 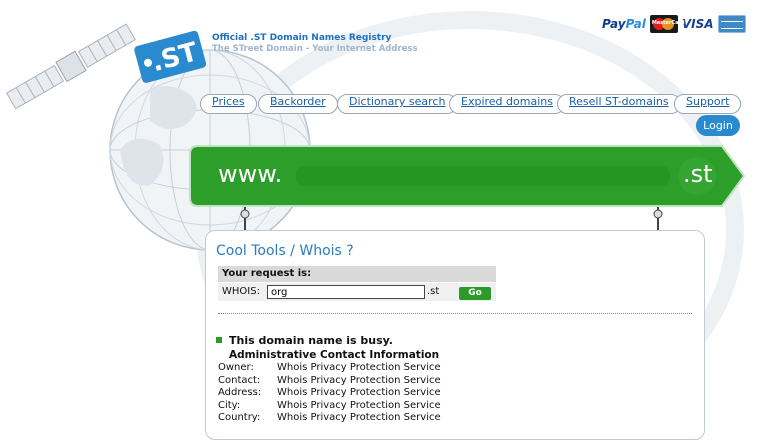 I want to click on satellite-icon, so click(x=71, y=66).